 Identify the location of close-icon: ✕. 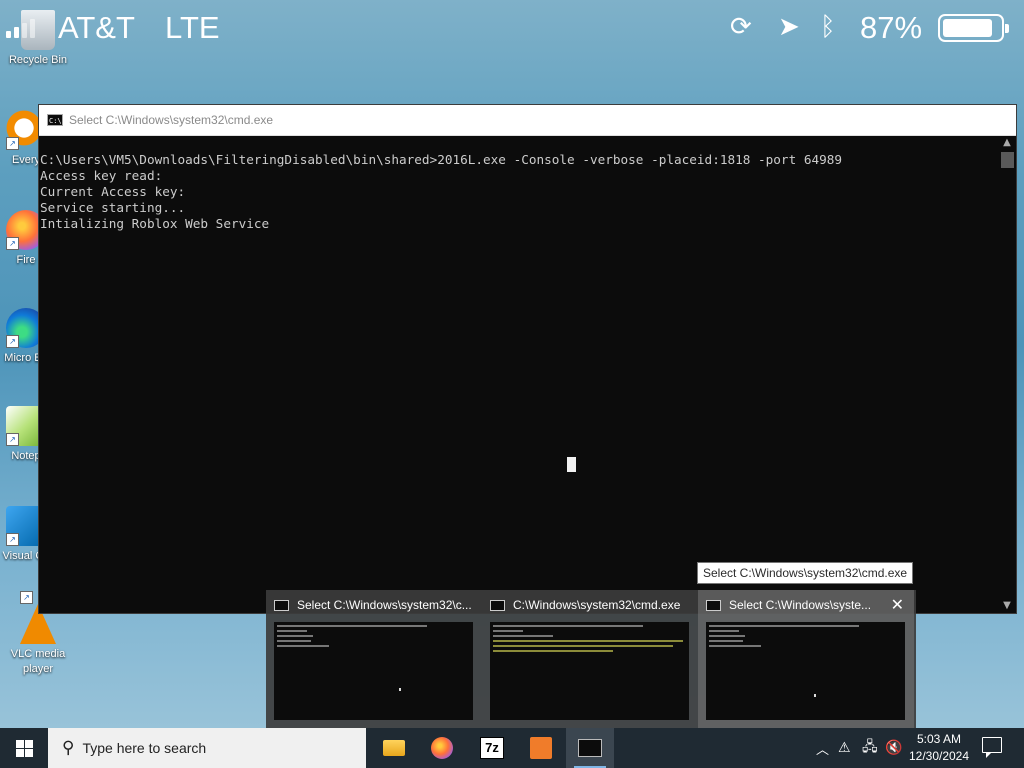
(897, 604).